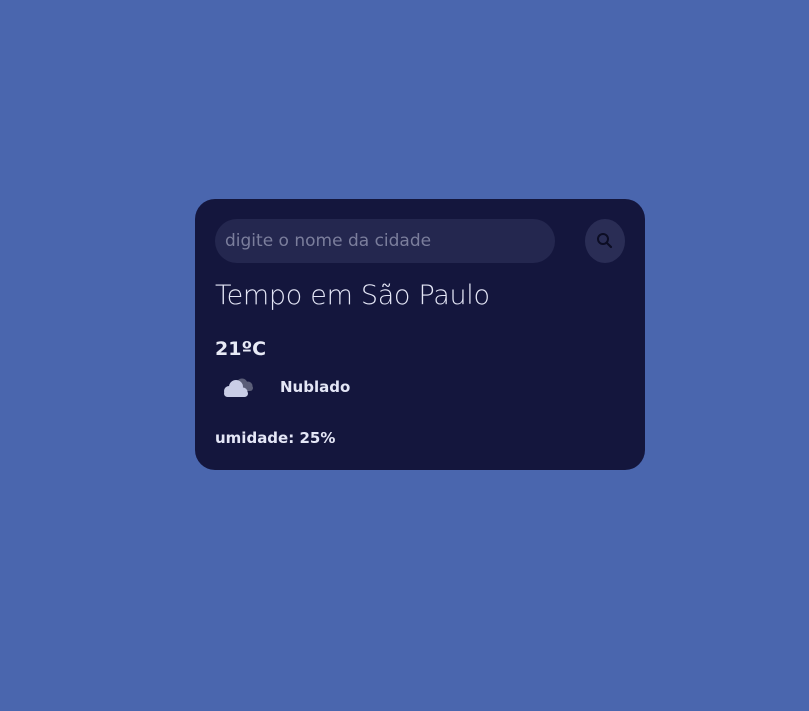 The image size is (809, 711). What do you see at coordinates (275, 438) in the screenshot?
I see `humidity: umidade: 25%` at bounding box center [275, 438].